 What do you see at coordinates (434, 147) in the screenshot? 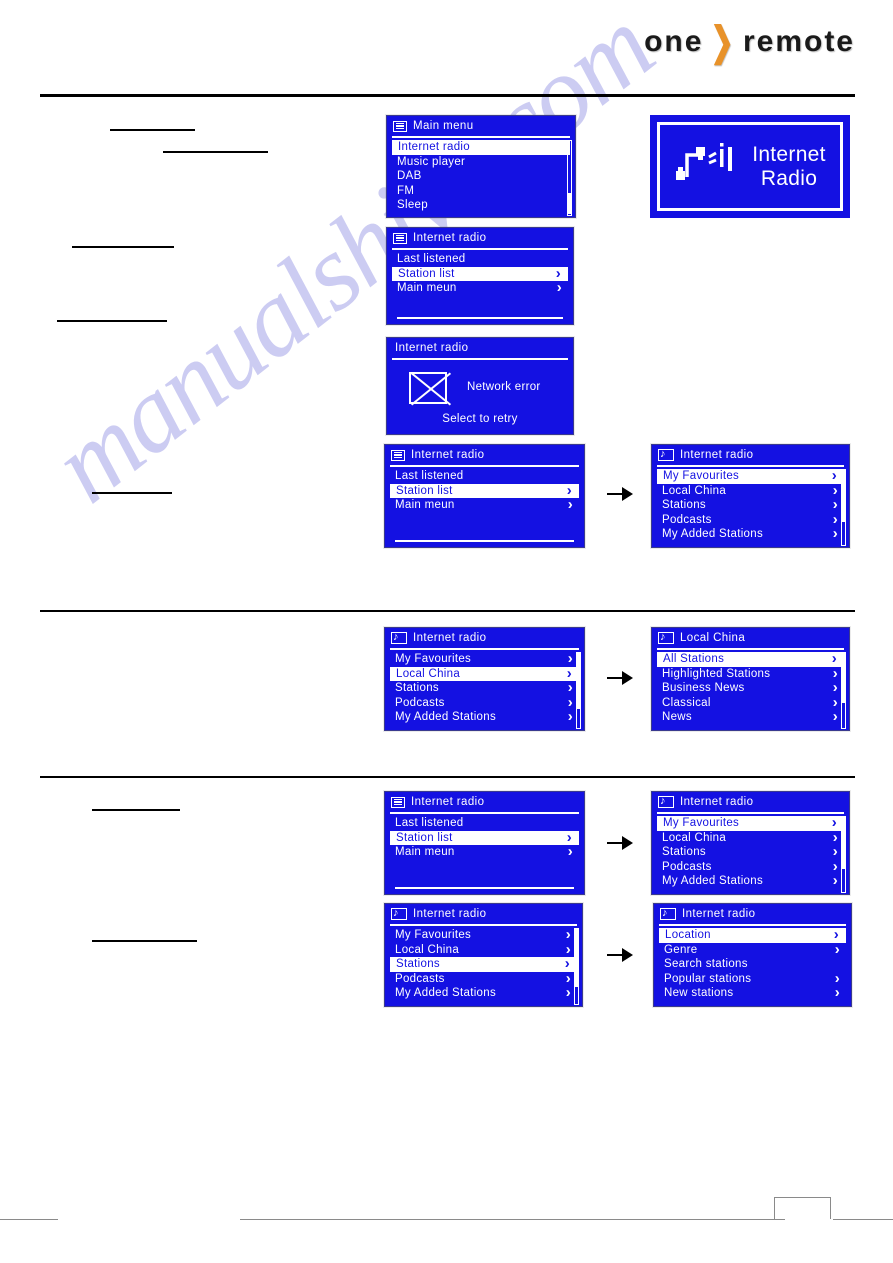
I see `list-item-label: Internet radio` at bounding box center [434, 147].